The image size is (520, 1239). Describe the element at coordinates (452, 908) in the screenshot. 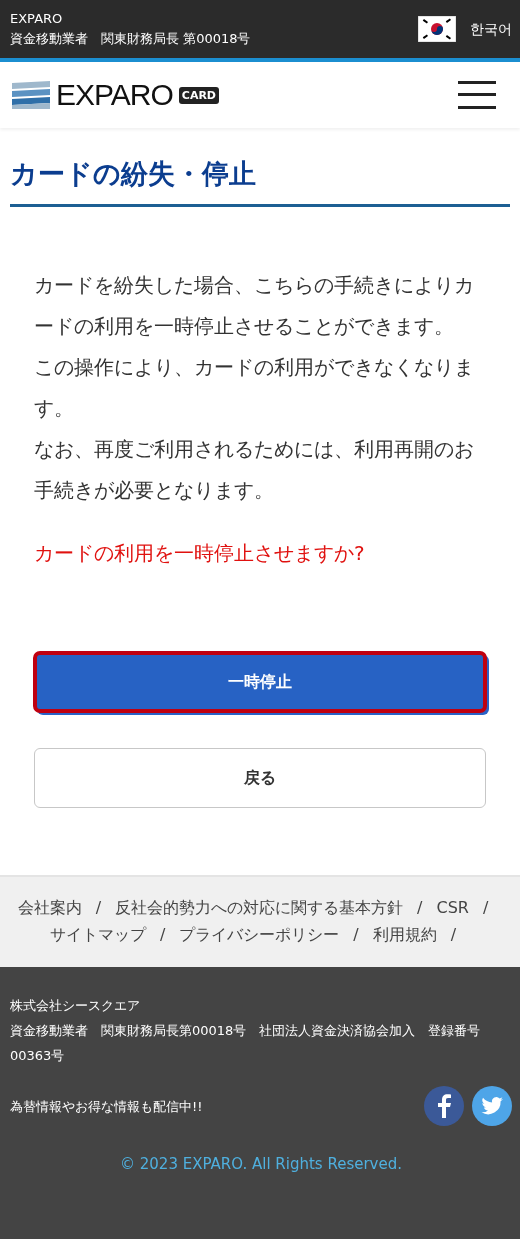

I see `footer-link: CSR` at that location.